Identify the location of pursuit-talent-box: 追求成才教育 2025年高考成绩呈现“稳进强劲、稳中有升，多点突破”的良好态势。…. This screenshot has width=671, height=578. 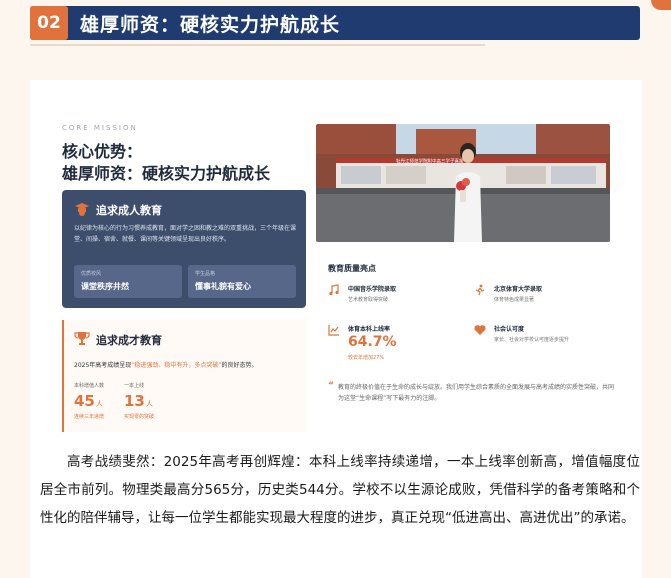
(184, 376).